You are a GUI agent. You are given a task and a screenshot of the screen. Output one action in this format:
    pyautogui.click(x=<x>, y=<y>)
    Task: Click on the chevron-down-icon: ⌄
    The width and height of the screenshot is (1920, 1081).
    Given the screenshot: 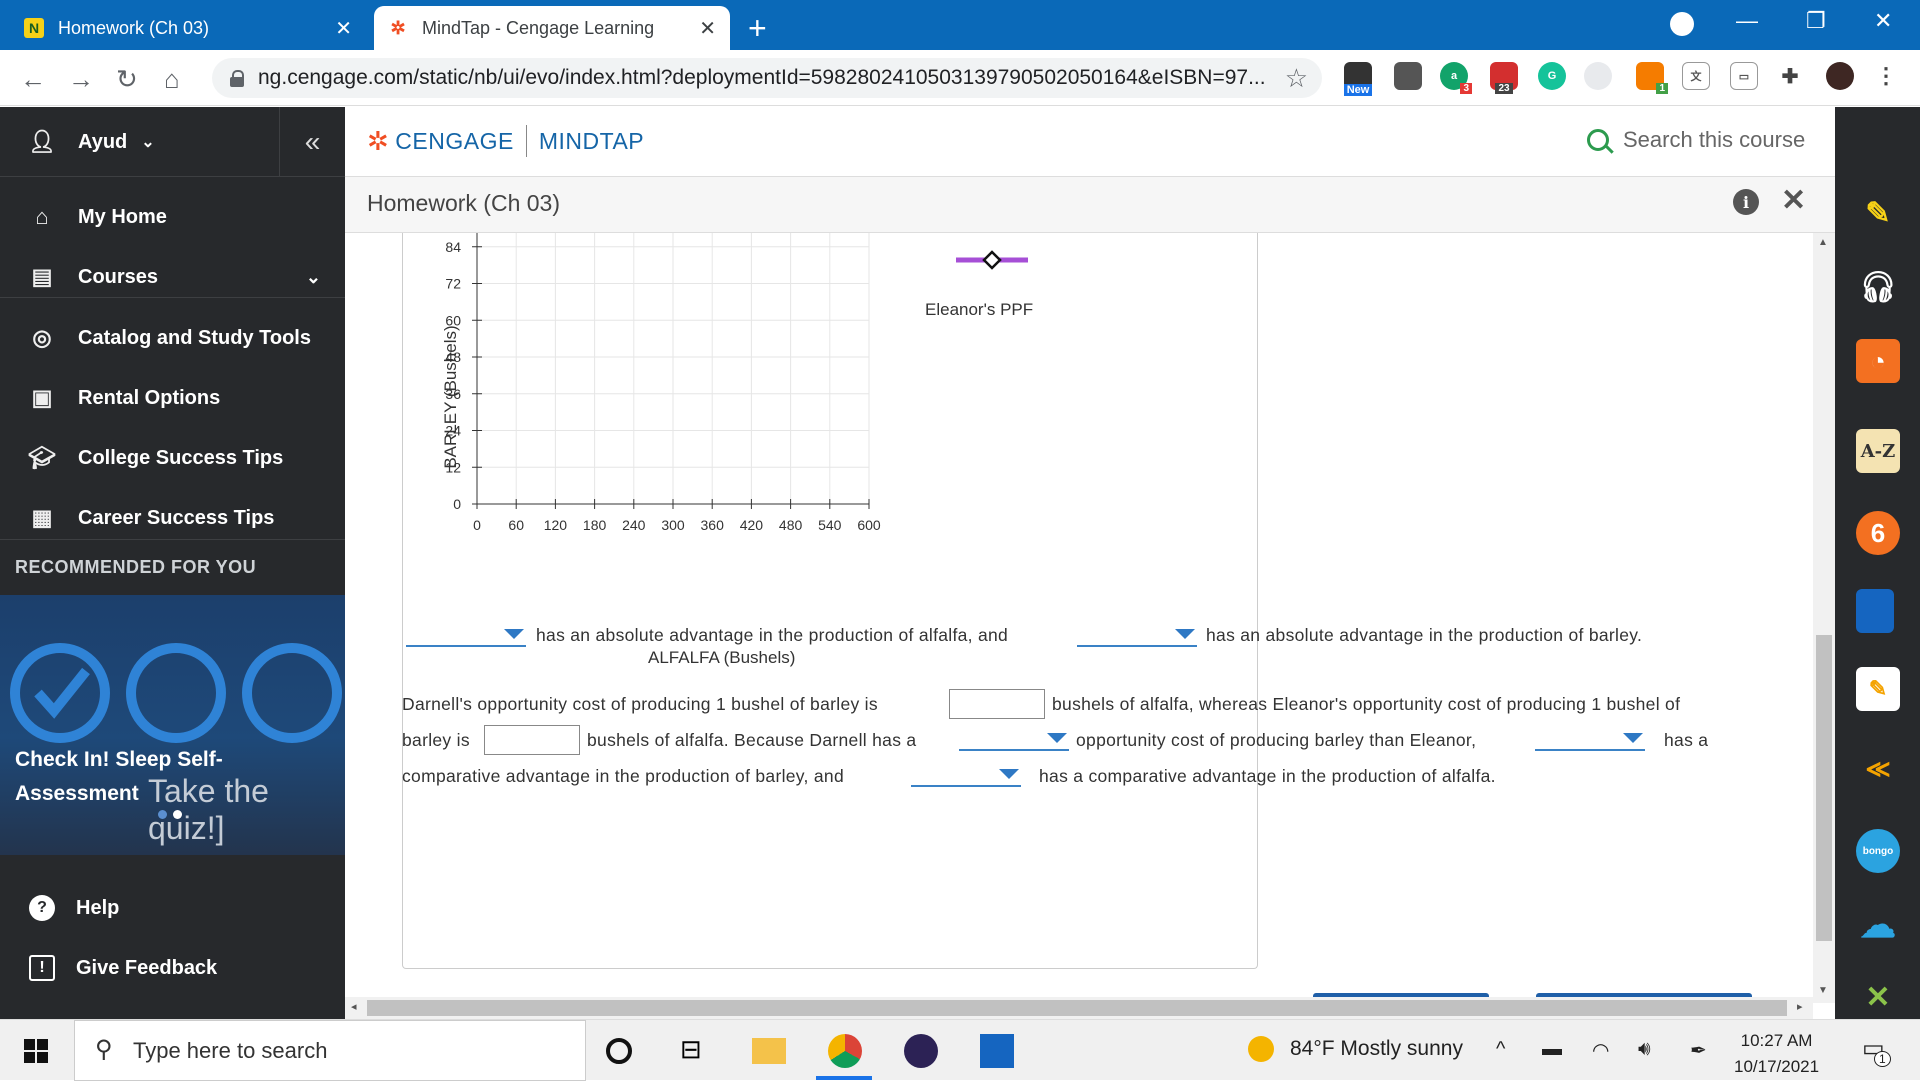 What is the action you would take?
    pyautogui.click(x=313, y=276)
    